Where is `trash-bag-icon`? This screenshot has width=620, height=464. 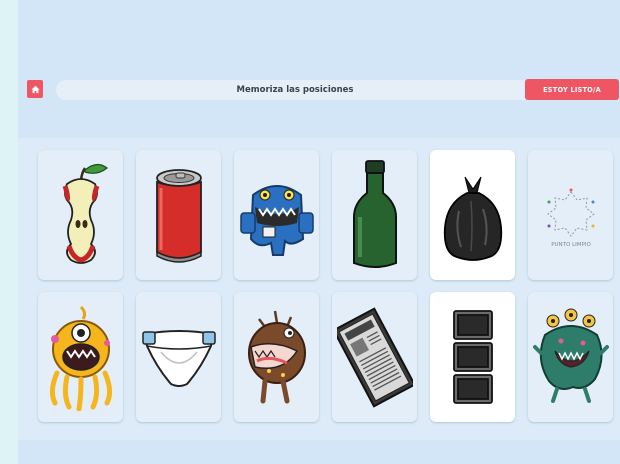
trash-bag-icon is located at coordinates (472, 218).